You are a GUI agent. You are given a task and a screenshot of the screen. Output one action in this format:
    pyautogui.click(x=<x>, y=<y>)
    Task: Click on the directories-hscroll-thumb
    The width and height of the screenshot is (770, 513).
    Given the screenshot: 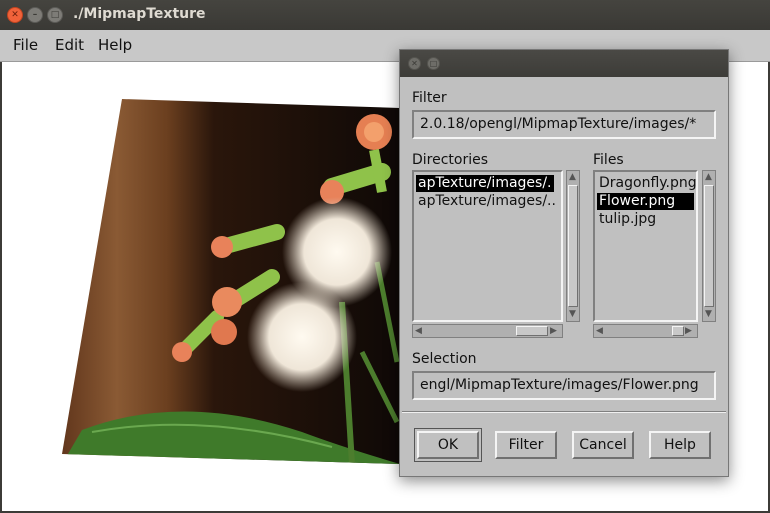 What is the action you would take?
    pyautogui.click(x=532, y=331)
    